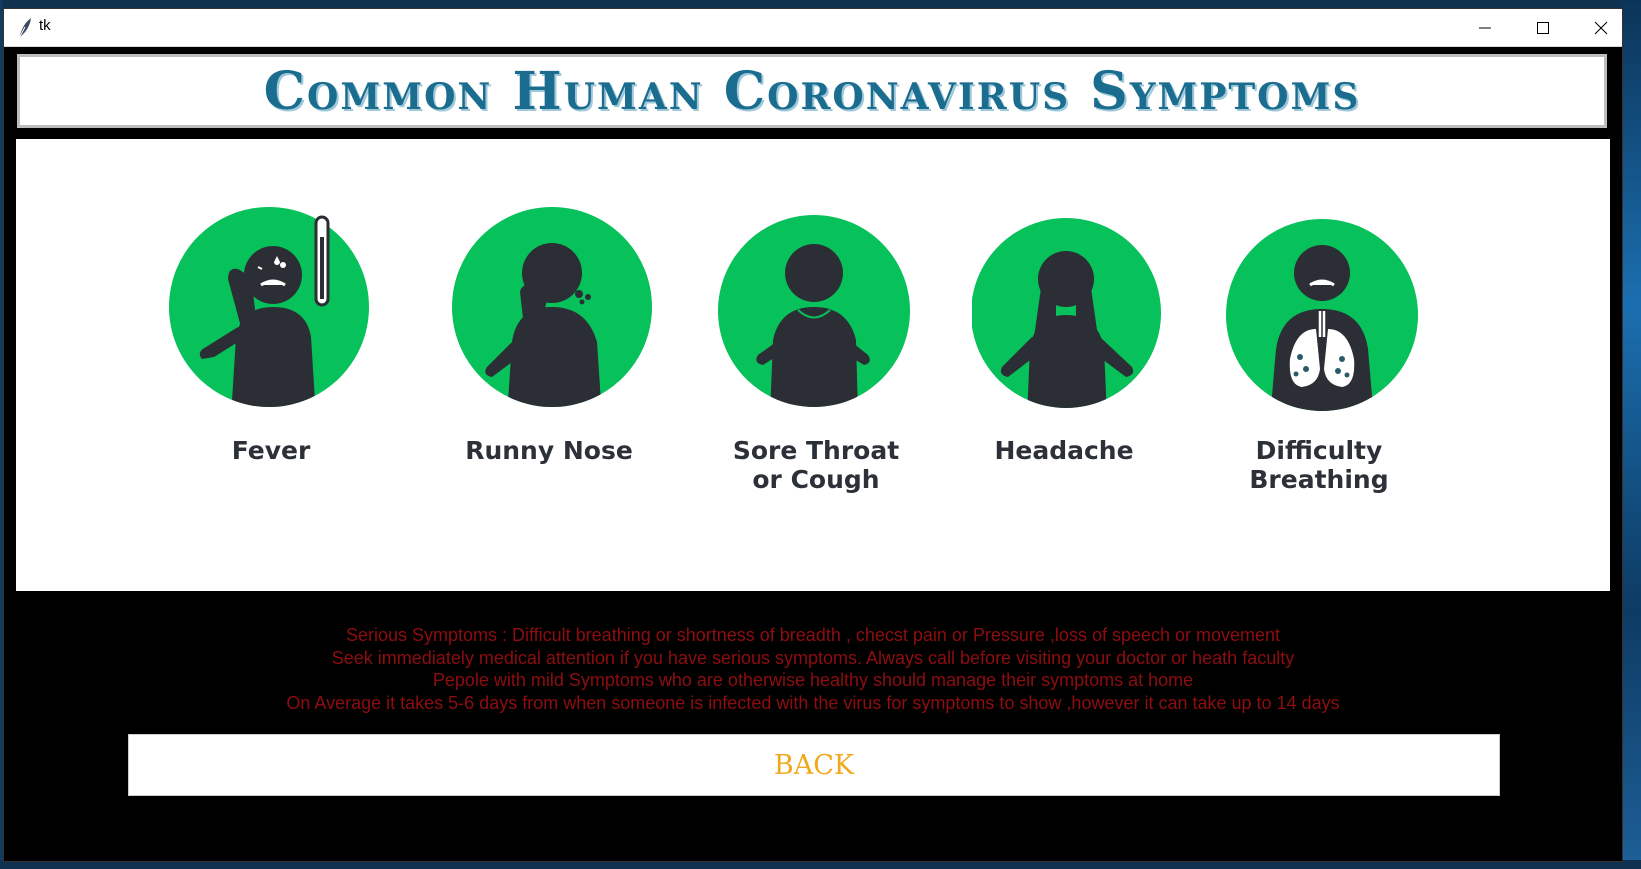  I want to click on symptom-label-fever: Fever, so click(271, 450).